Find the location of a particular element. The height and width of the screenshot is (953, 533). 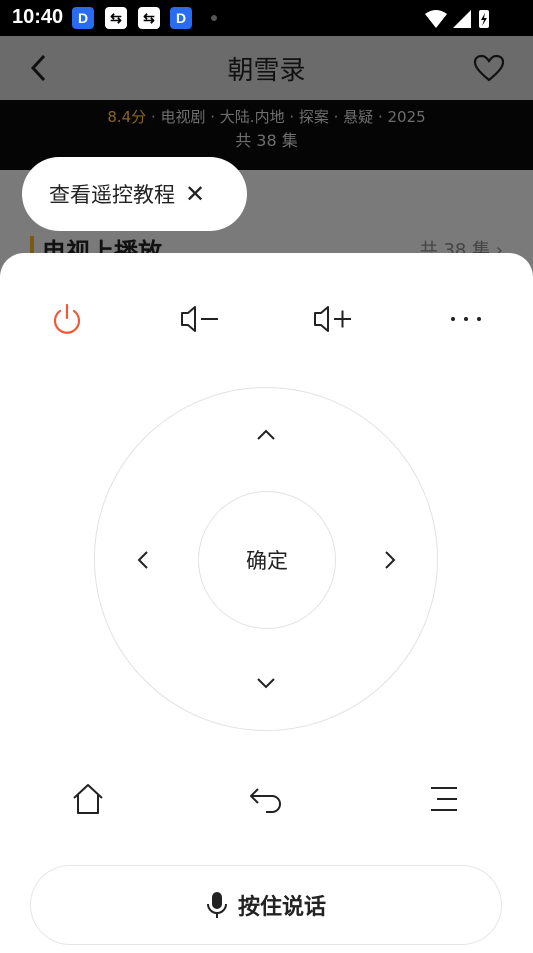

remote-tutorial-tooltip: 查看遥控教程 ✕ is located at coordinates (134, 194).